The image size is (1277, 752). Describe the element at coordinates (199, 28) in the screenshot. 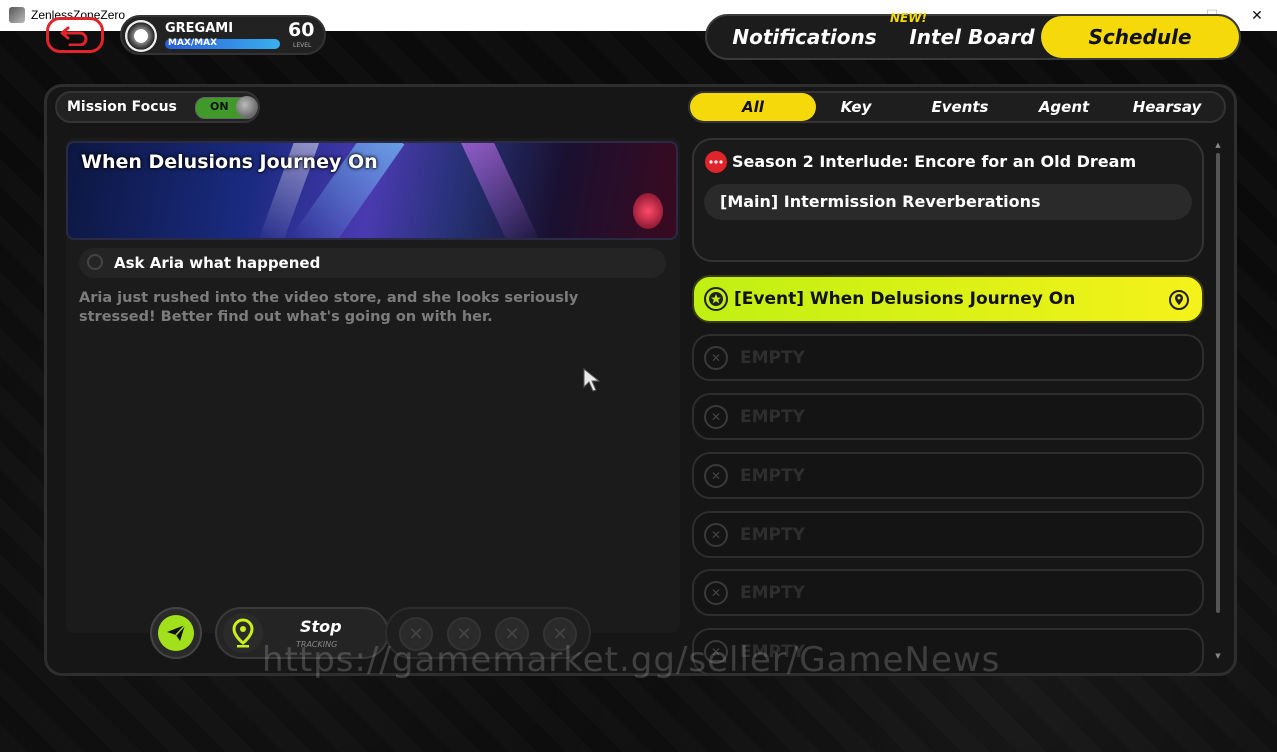

I see `player-name: GREGAMI` at that location.